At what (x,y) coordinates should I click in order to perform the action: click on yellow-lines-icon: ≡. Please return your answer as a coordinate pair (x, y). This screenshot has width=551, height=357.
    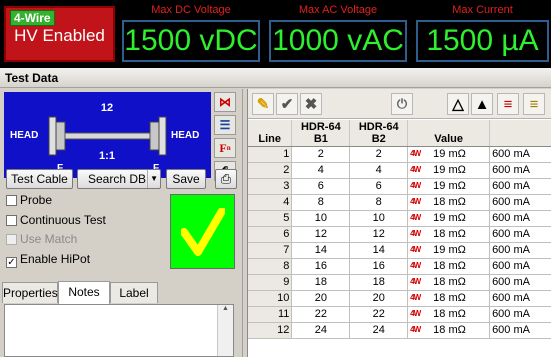
    Looking at the image, I should click on (534, 104).